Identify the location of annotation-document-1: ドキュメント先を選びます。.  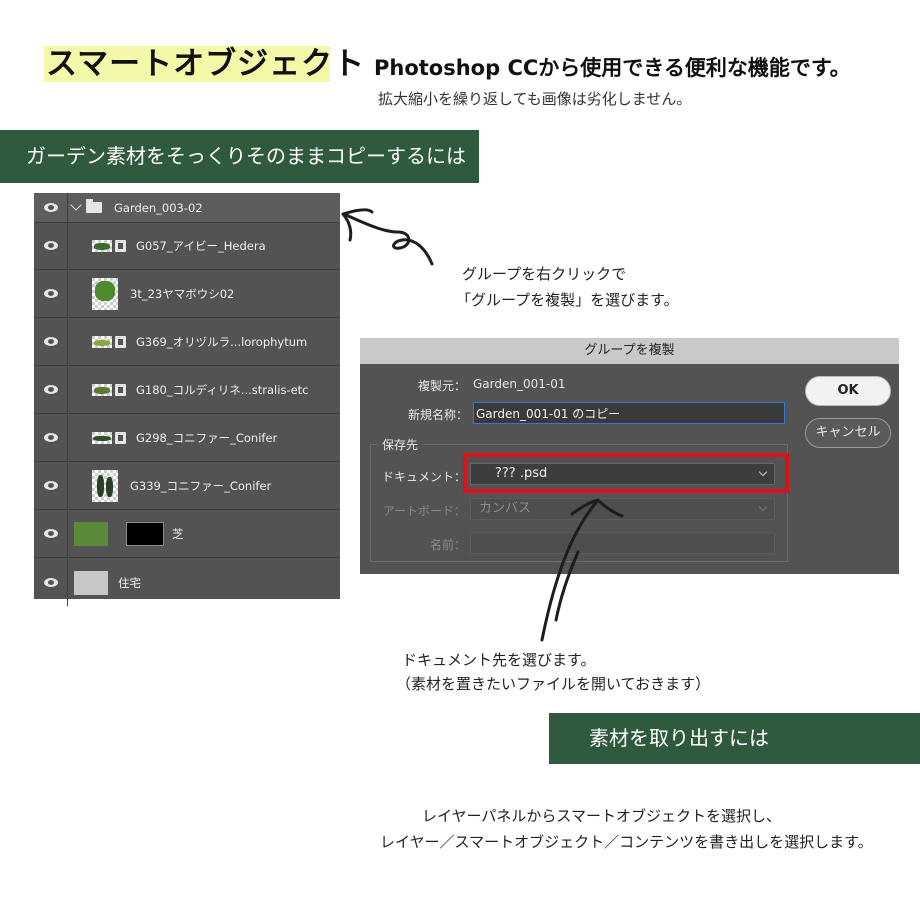
(499, 660).